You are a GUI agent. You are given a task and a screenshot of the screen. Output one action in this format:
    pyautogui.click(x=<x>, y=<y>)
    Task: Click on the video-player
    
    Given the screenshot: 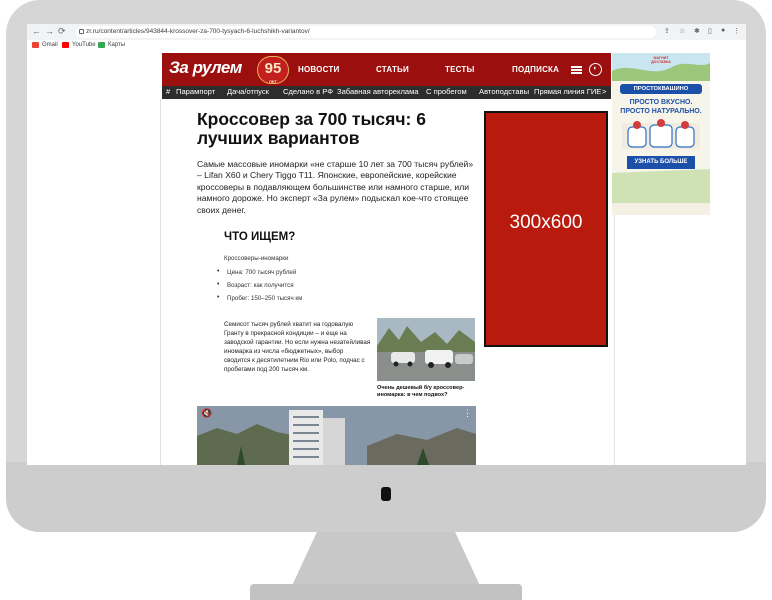 What is the action you would take?
    pyautogui.click(x=336, y=435)
    